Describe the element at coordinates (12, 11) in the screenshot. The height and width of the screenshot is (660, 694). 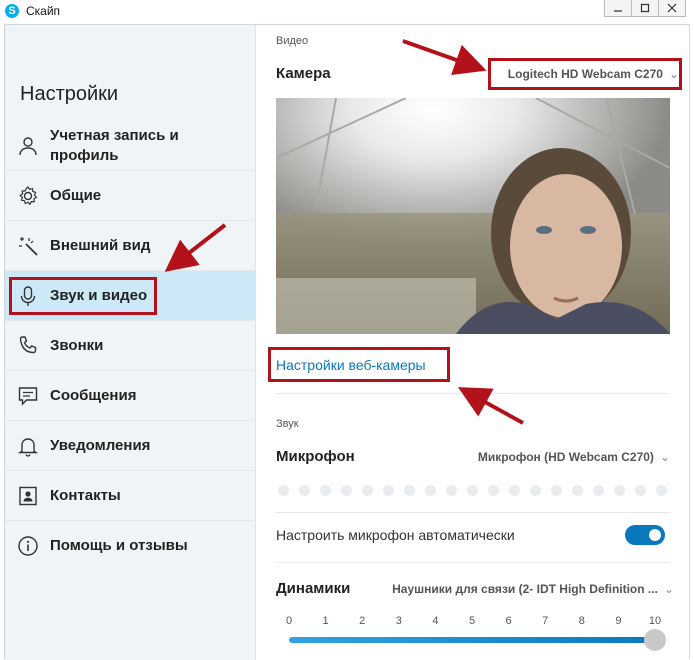
I see `skype-logo-icon: S` at that location.